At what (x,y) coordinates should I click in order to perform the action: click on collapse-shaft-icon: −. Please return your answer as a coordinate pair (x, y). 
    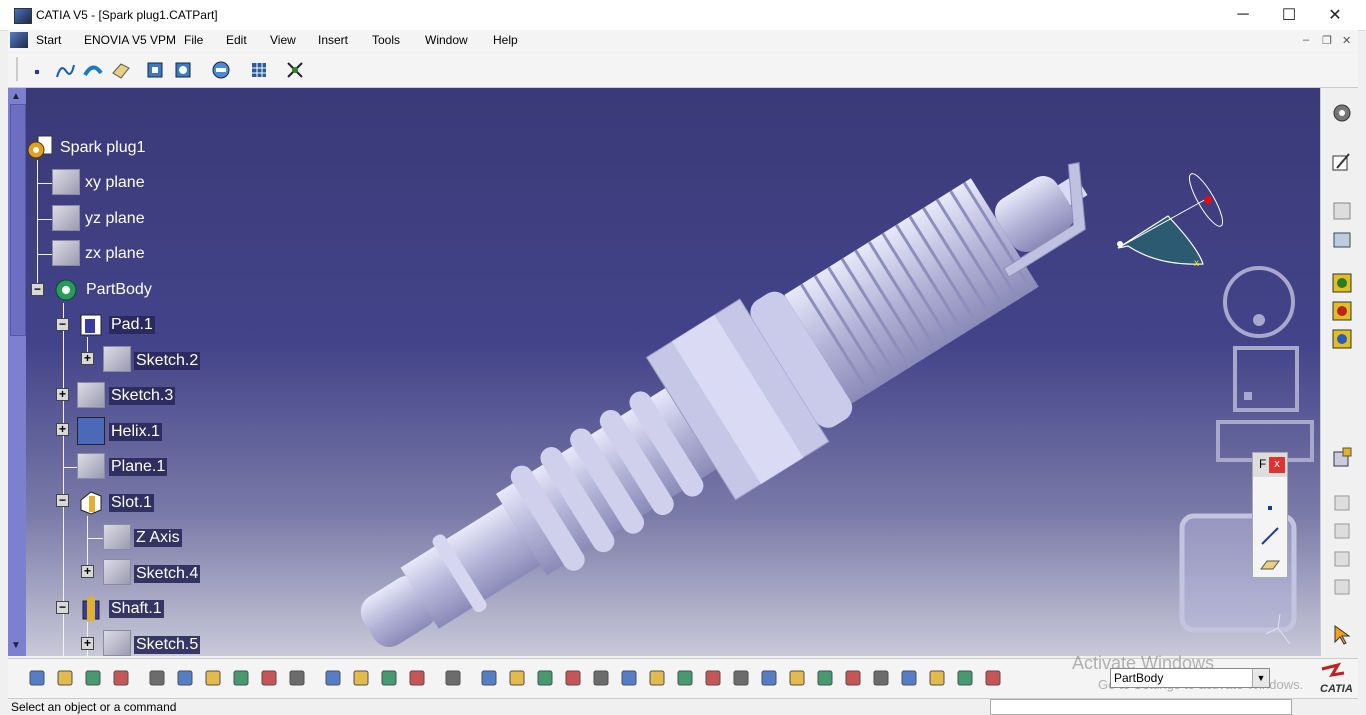
    Looking at the image, I should click on (62, 607).